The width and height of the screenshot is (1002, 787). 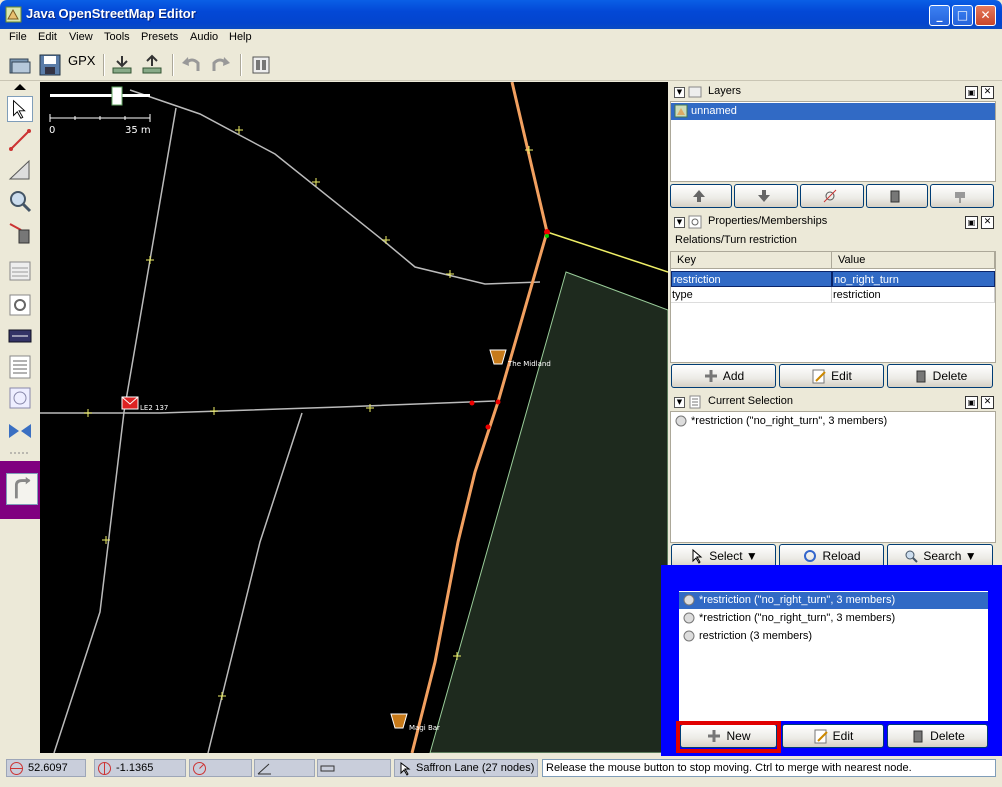 I want to click on improve-way-icon, so click(x=20, y=170).